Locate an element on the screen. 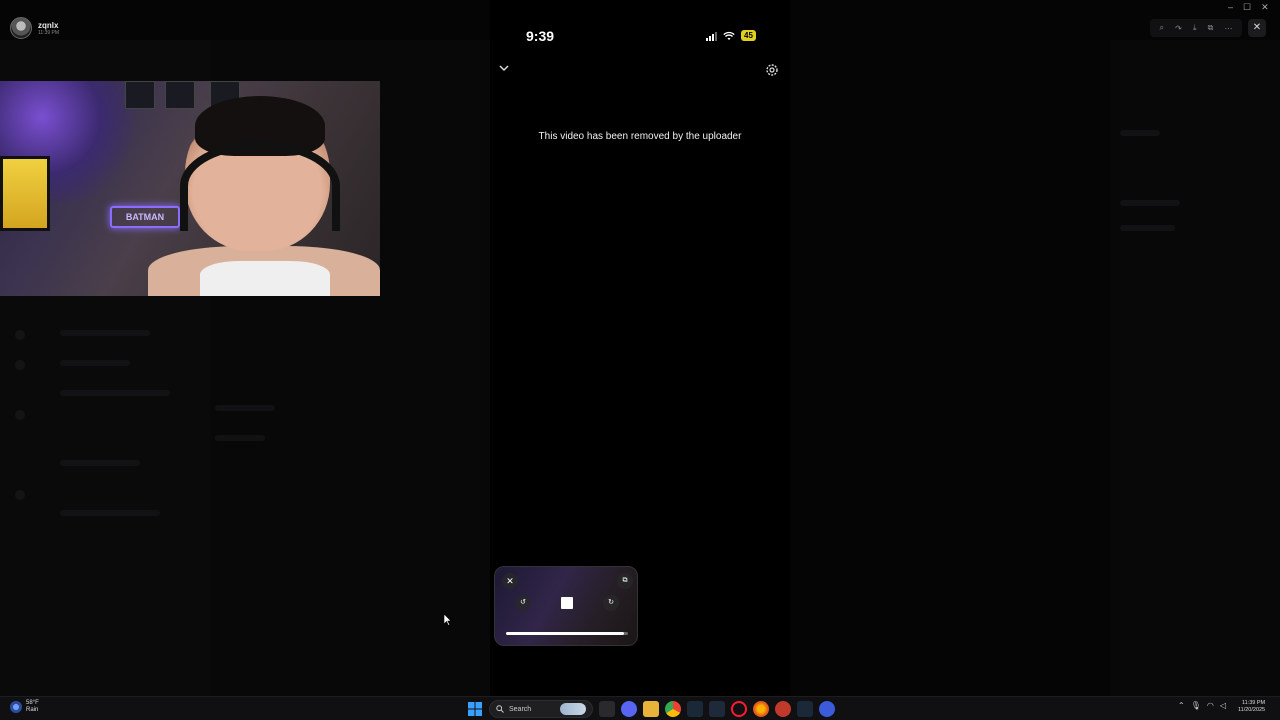 Image resolution: width=1280 pixels, height=720 pixels. viewer-close-button: ✕ is located at coordinates (1257, 28).